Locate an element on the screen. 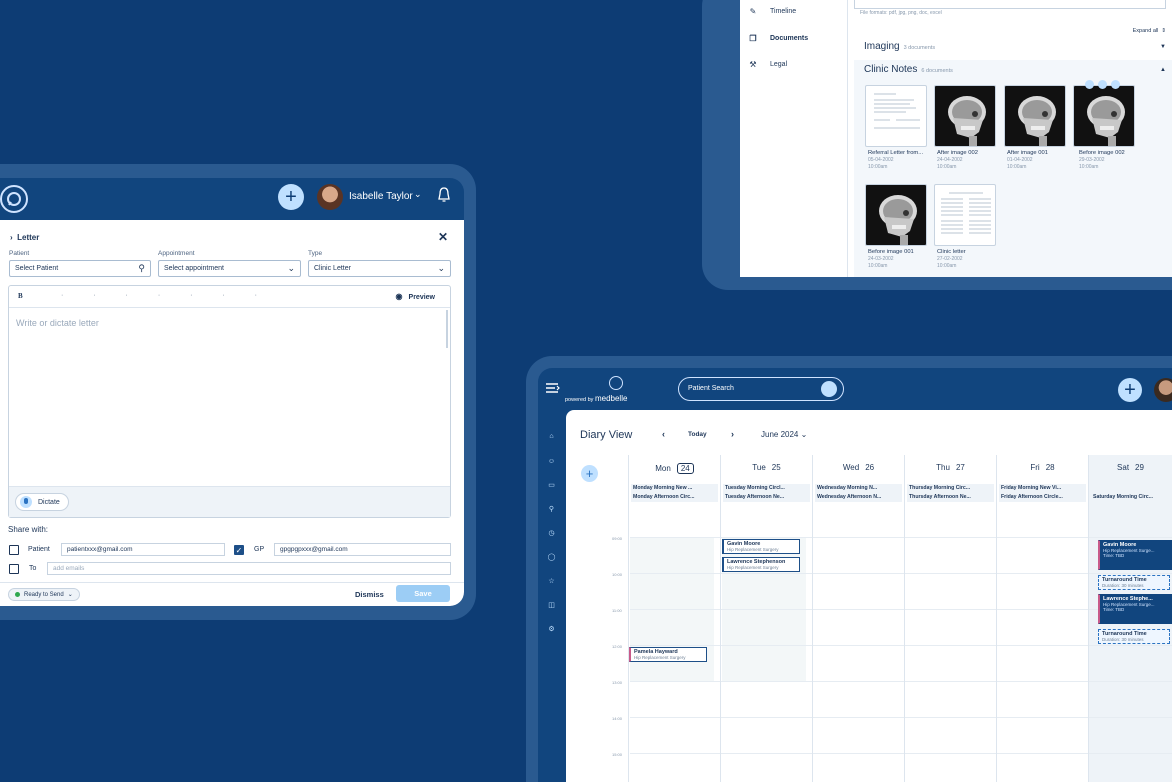 This screenshot has height=782, width=1172. editor-scrollbar is located at coordinates (447, 329).